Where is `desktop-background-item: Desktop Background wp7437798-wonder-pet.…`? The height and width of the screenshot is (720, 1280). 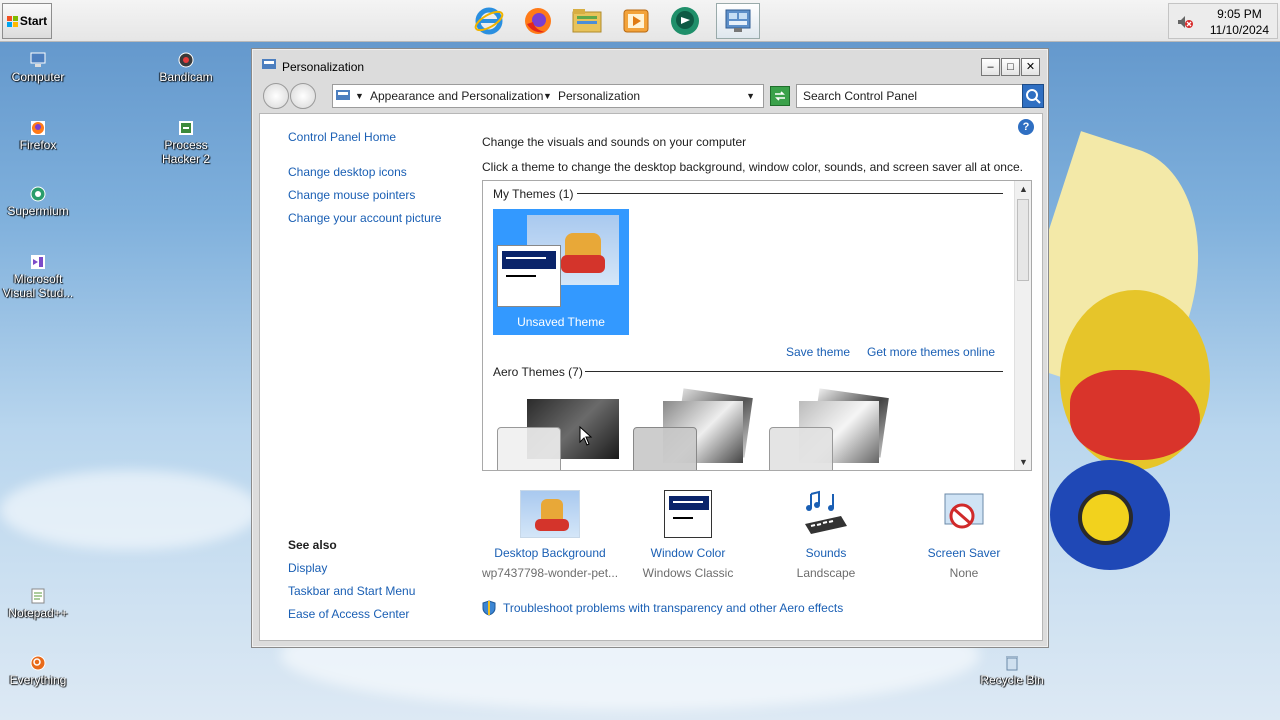 desktop-background-item: Desktop Background wp7437798-wonder-pet.… is located at coordinates (550, 535).